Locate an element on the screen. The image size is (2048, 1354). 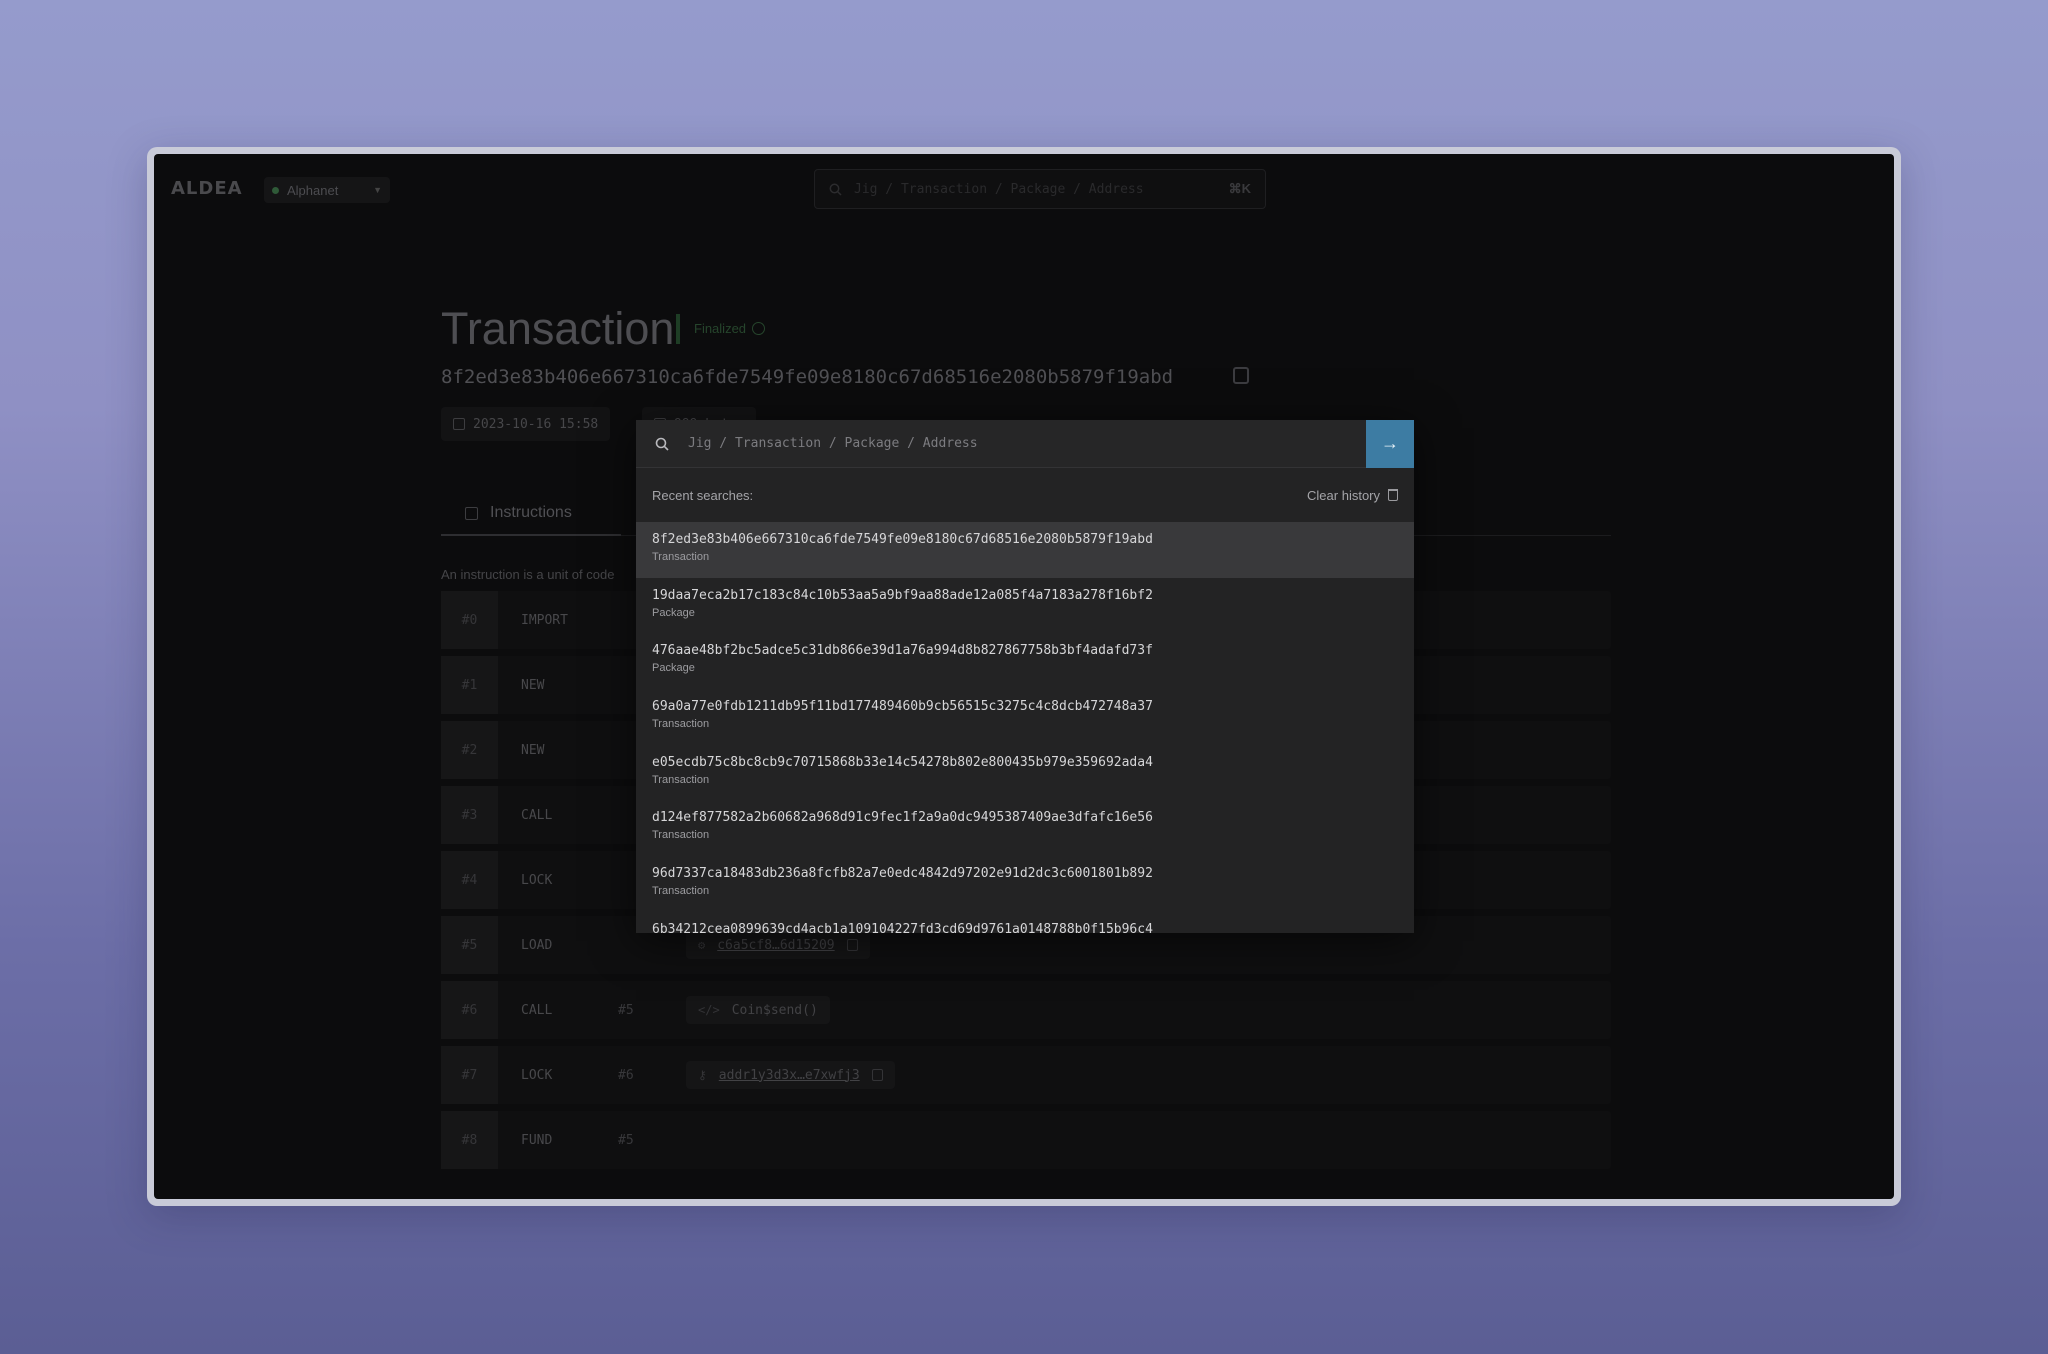
instruction-row: #8 FUND #5 is located at coordinates (1026, 1140).